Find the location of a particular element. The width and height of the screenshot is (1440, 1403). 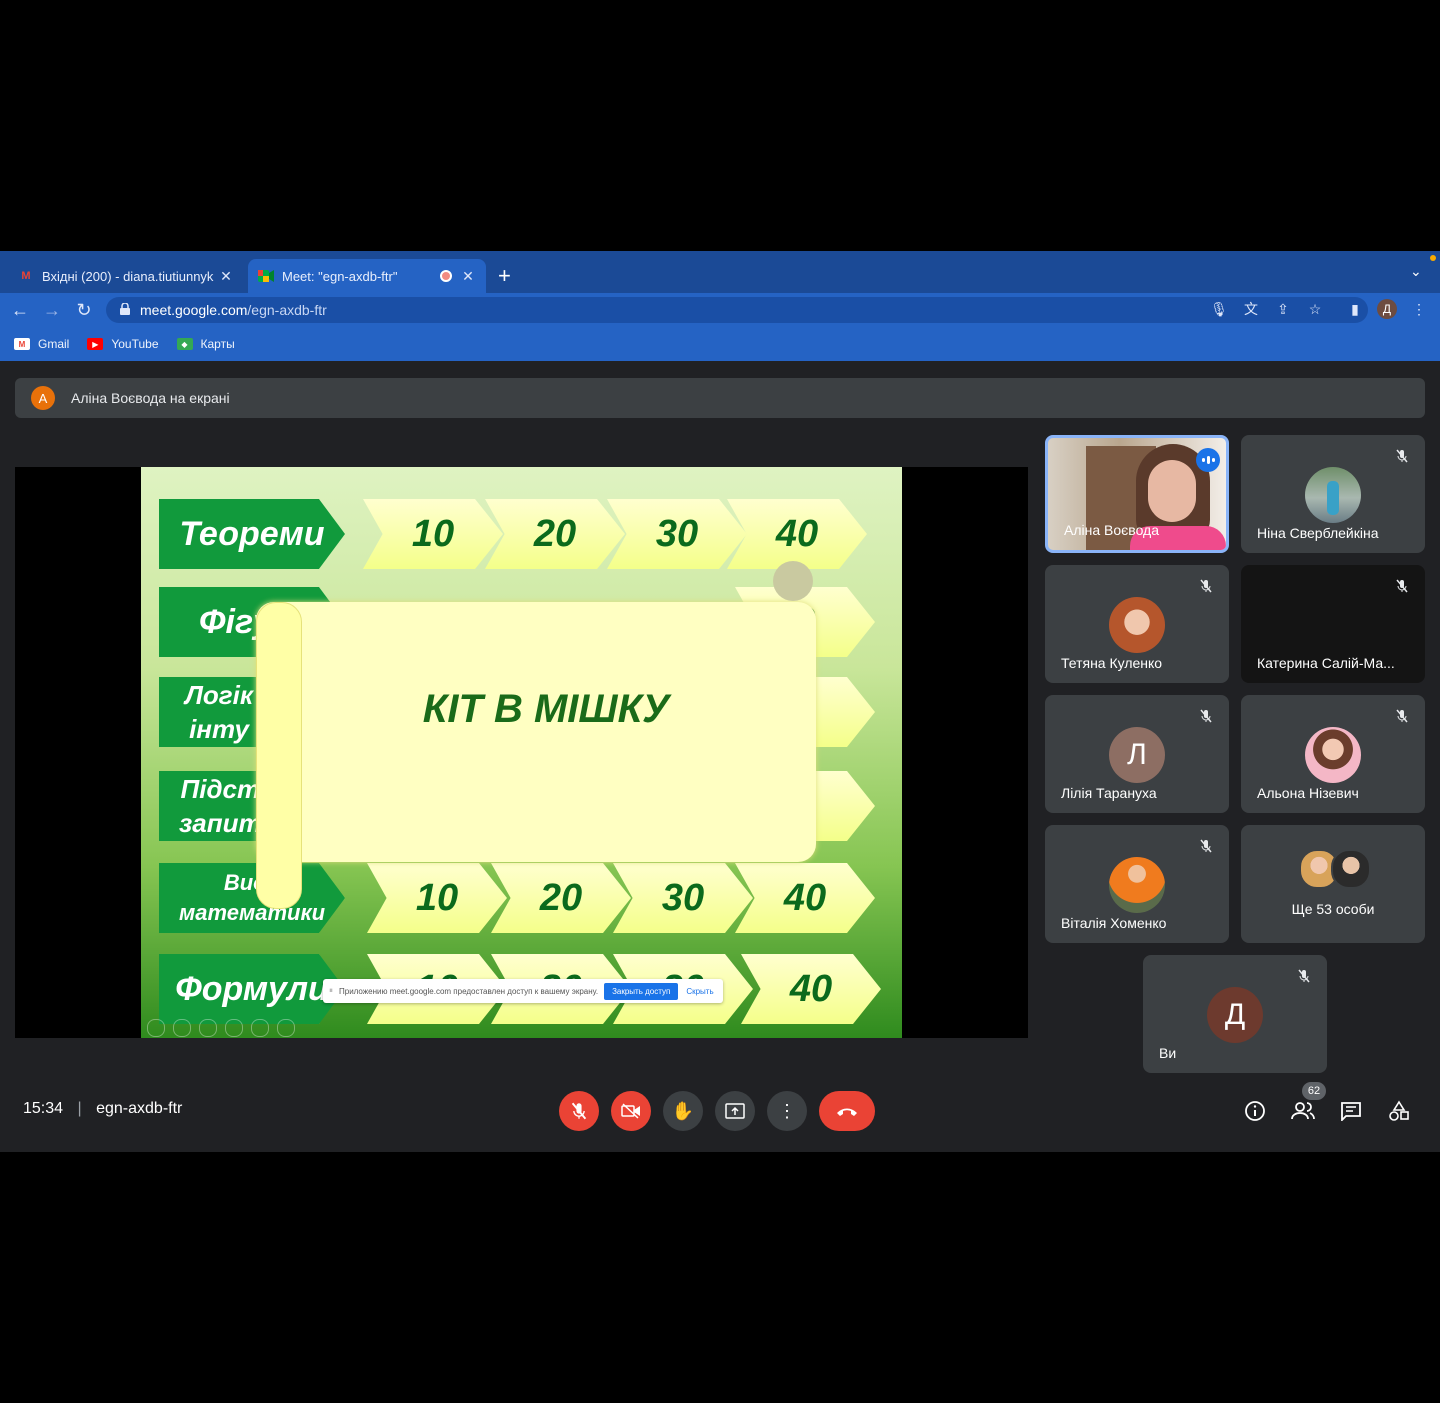

leave-call-button is located at coordinates (847, 1111).